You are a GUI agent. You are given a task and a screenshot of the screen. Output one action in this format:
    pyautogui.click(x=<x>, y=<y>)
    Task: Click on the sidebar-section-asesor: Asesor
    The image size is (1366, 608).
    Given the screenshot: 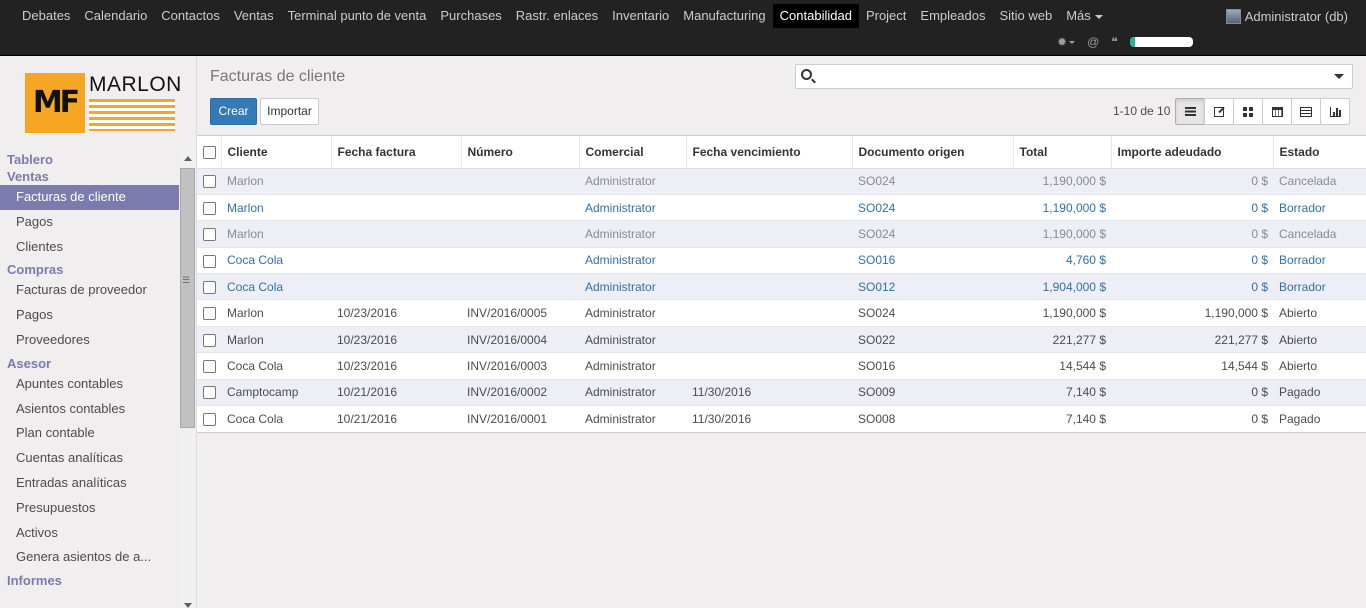 What is the action you would take?
    pyautogui.click(x=89, y=363)
    